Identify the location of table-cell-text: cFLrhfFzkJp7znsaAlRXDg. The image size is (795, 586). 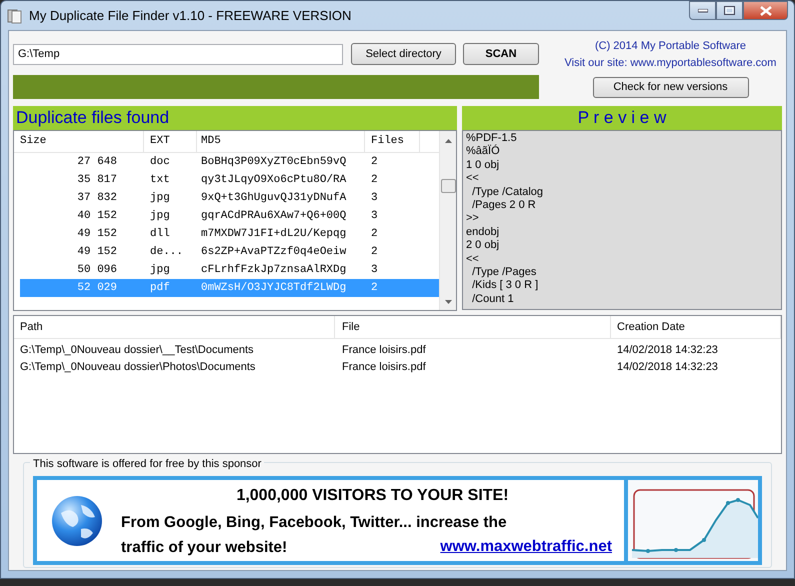
(274, 270).